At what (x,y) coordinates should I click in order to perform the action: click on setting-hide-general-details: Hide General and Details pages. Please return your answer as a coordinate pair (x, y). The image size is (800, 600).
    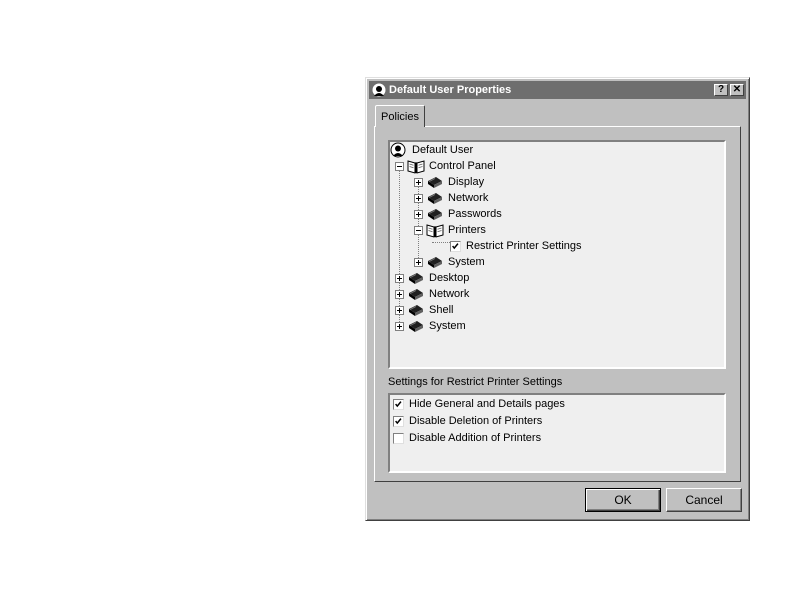
    Looking at the image, I should click on (479, 404).